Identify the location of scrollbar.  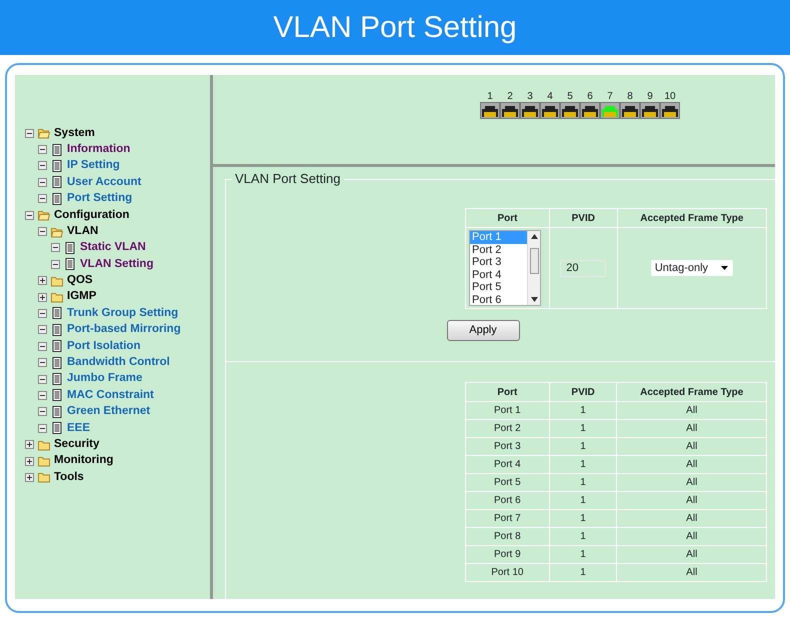
(533, 268).